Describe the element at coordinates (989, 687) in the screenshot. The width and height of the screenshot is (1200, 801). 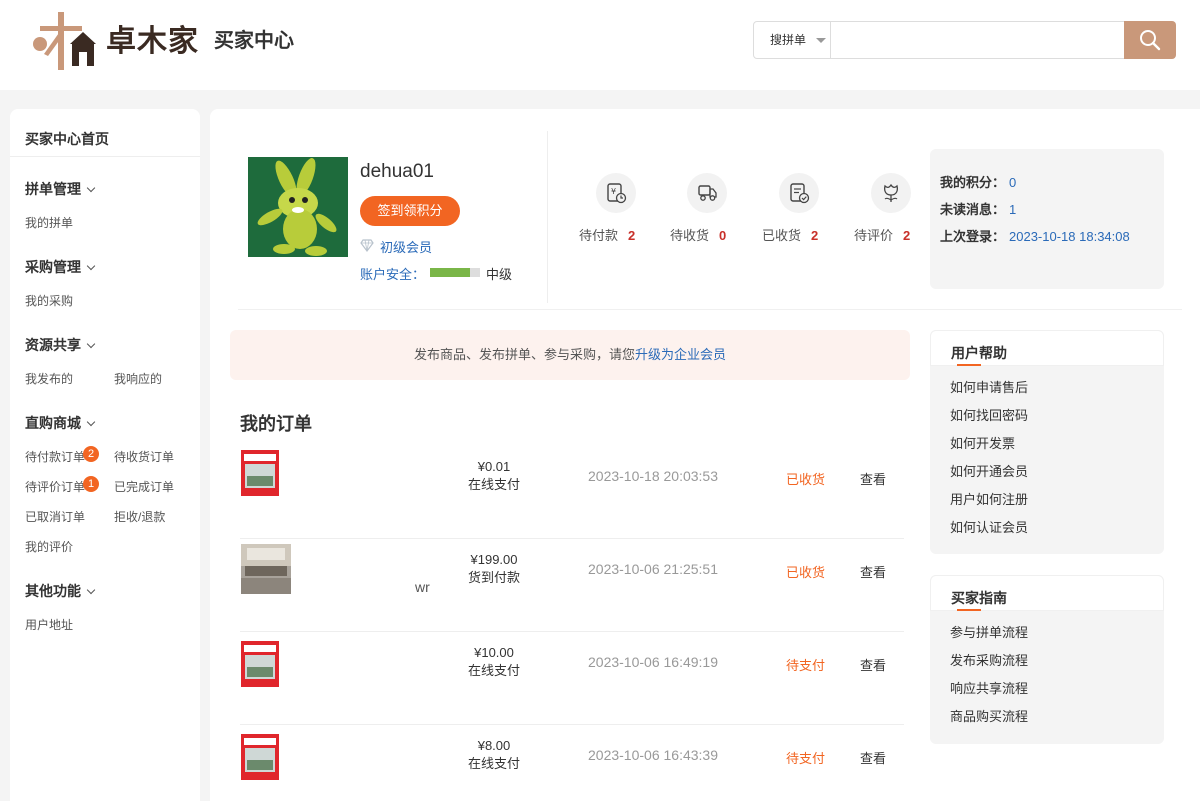
I see `guide-link: 响应共享流程` at that location.